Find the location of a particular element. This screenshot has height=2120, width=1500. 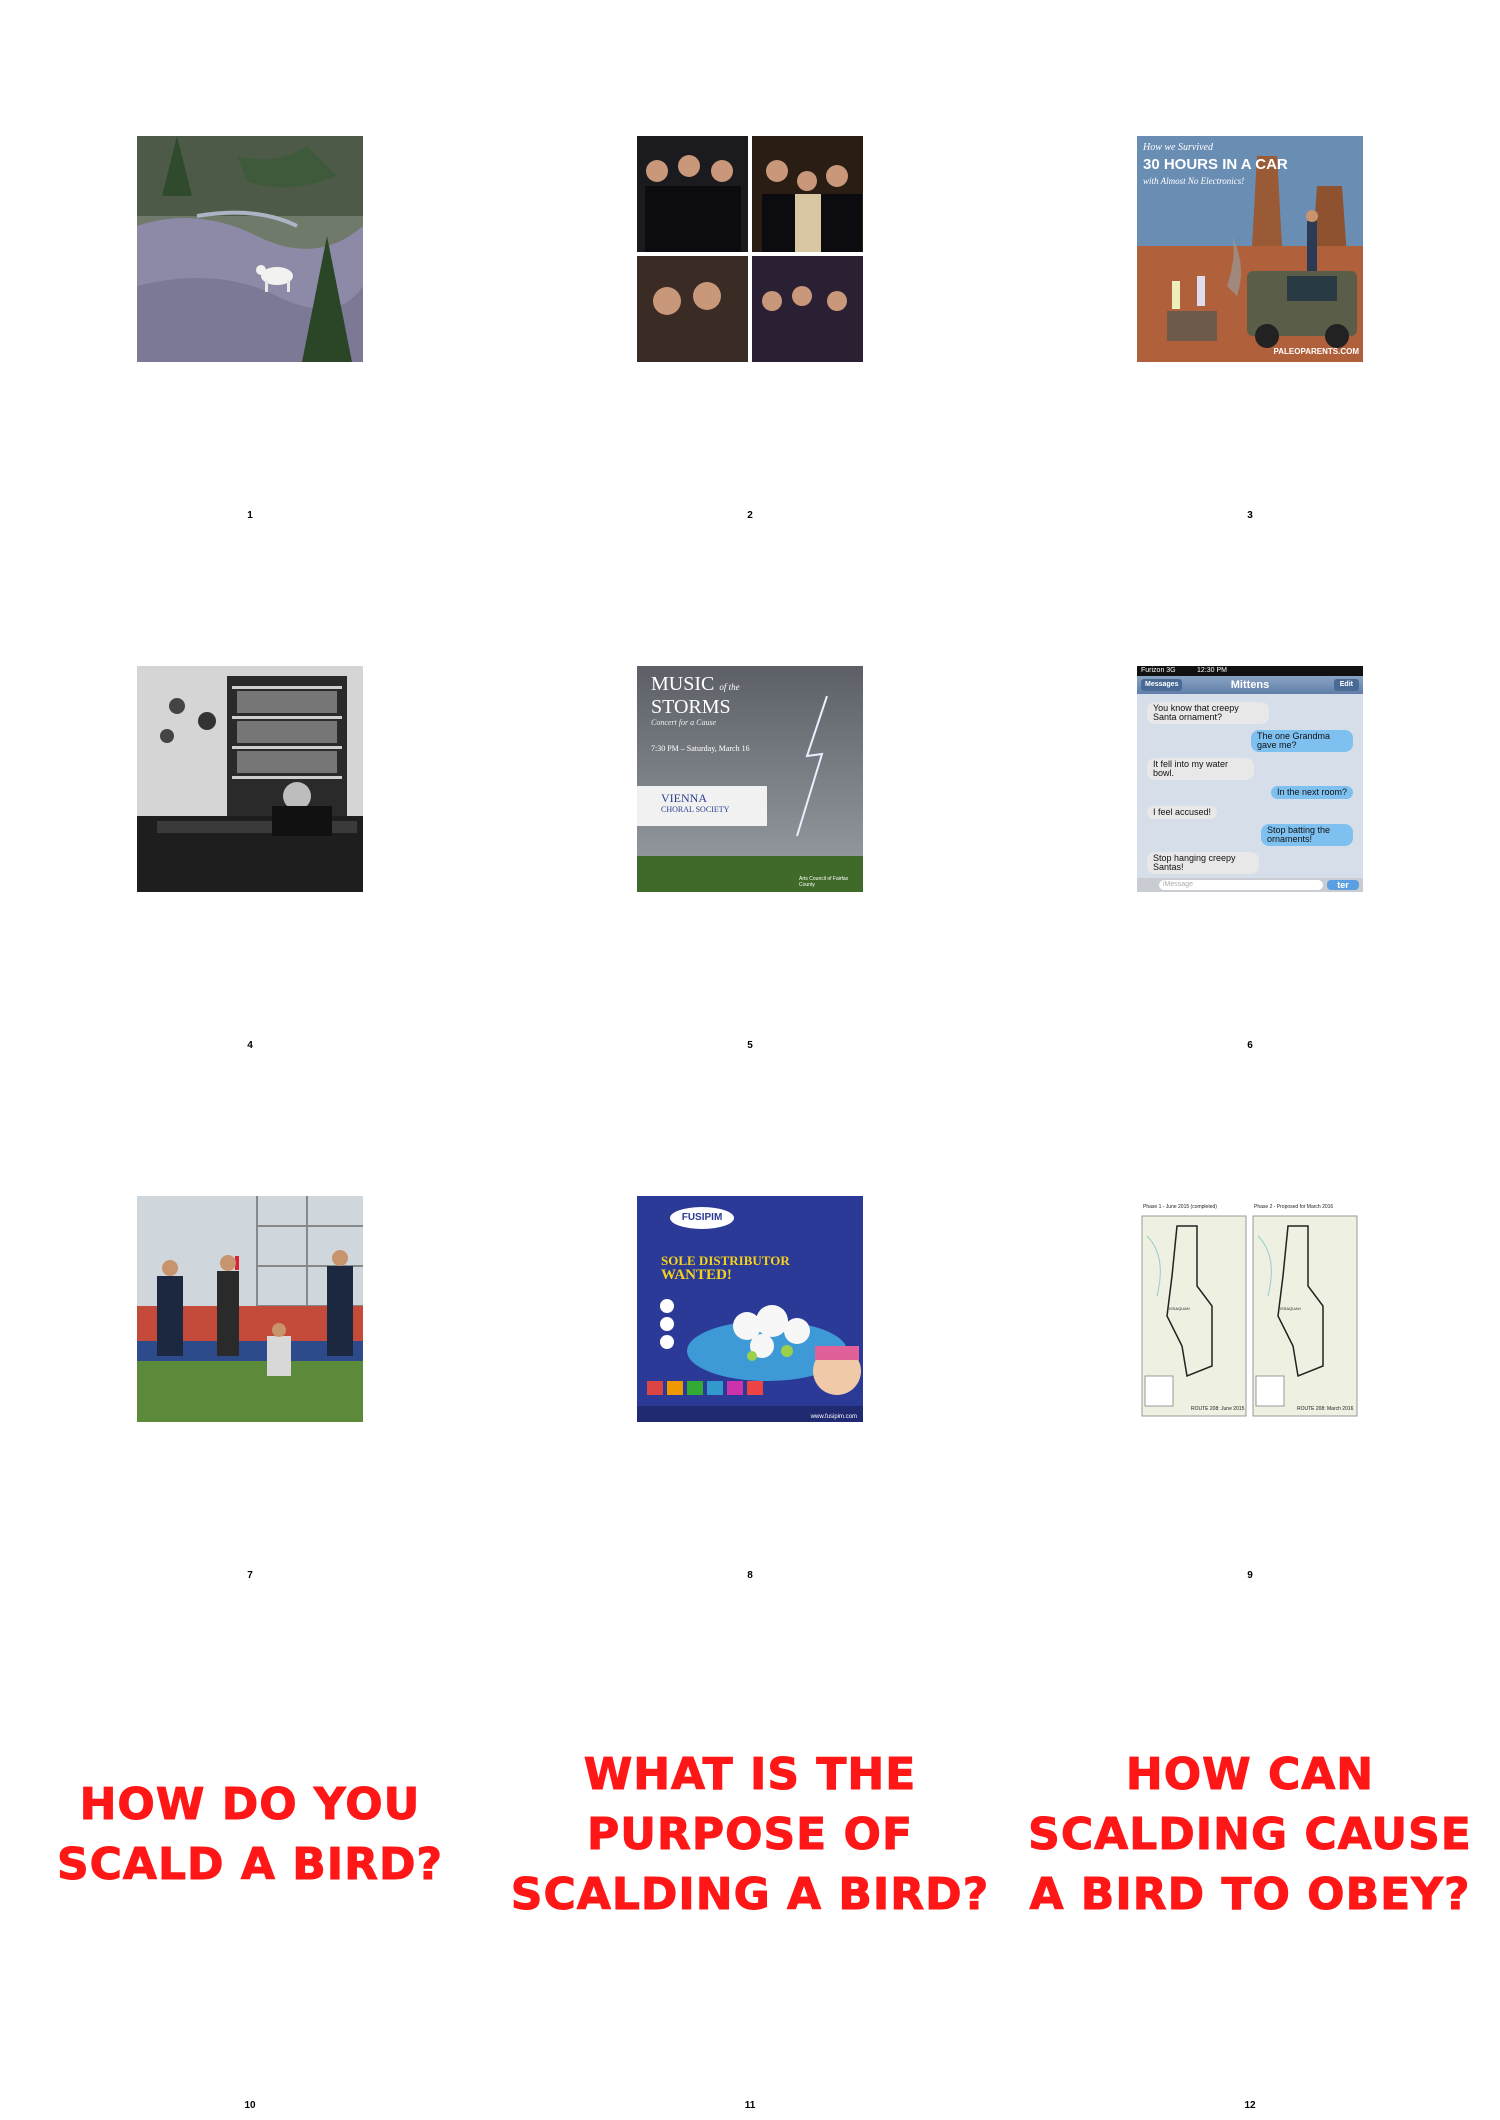

photo-credit: PALEOPARENTS.COM is located at coordinates (1316, 351).